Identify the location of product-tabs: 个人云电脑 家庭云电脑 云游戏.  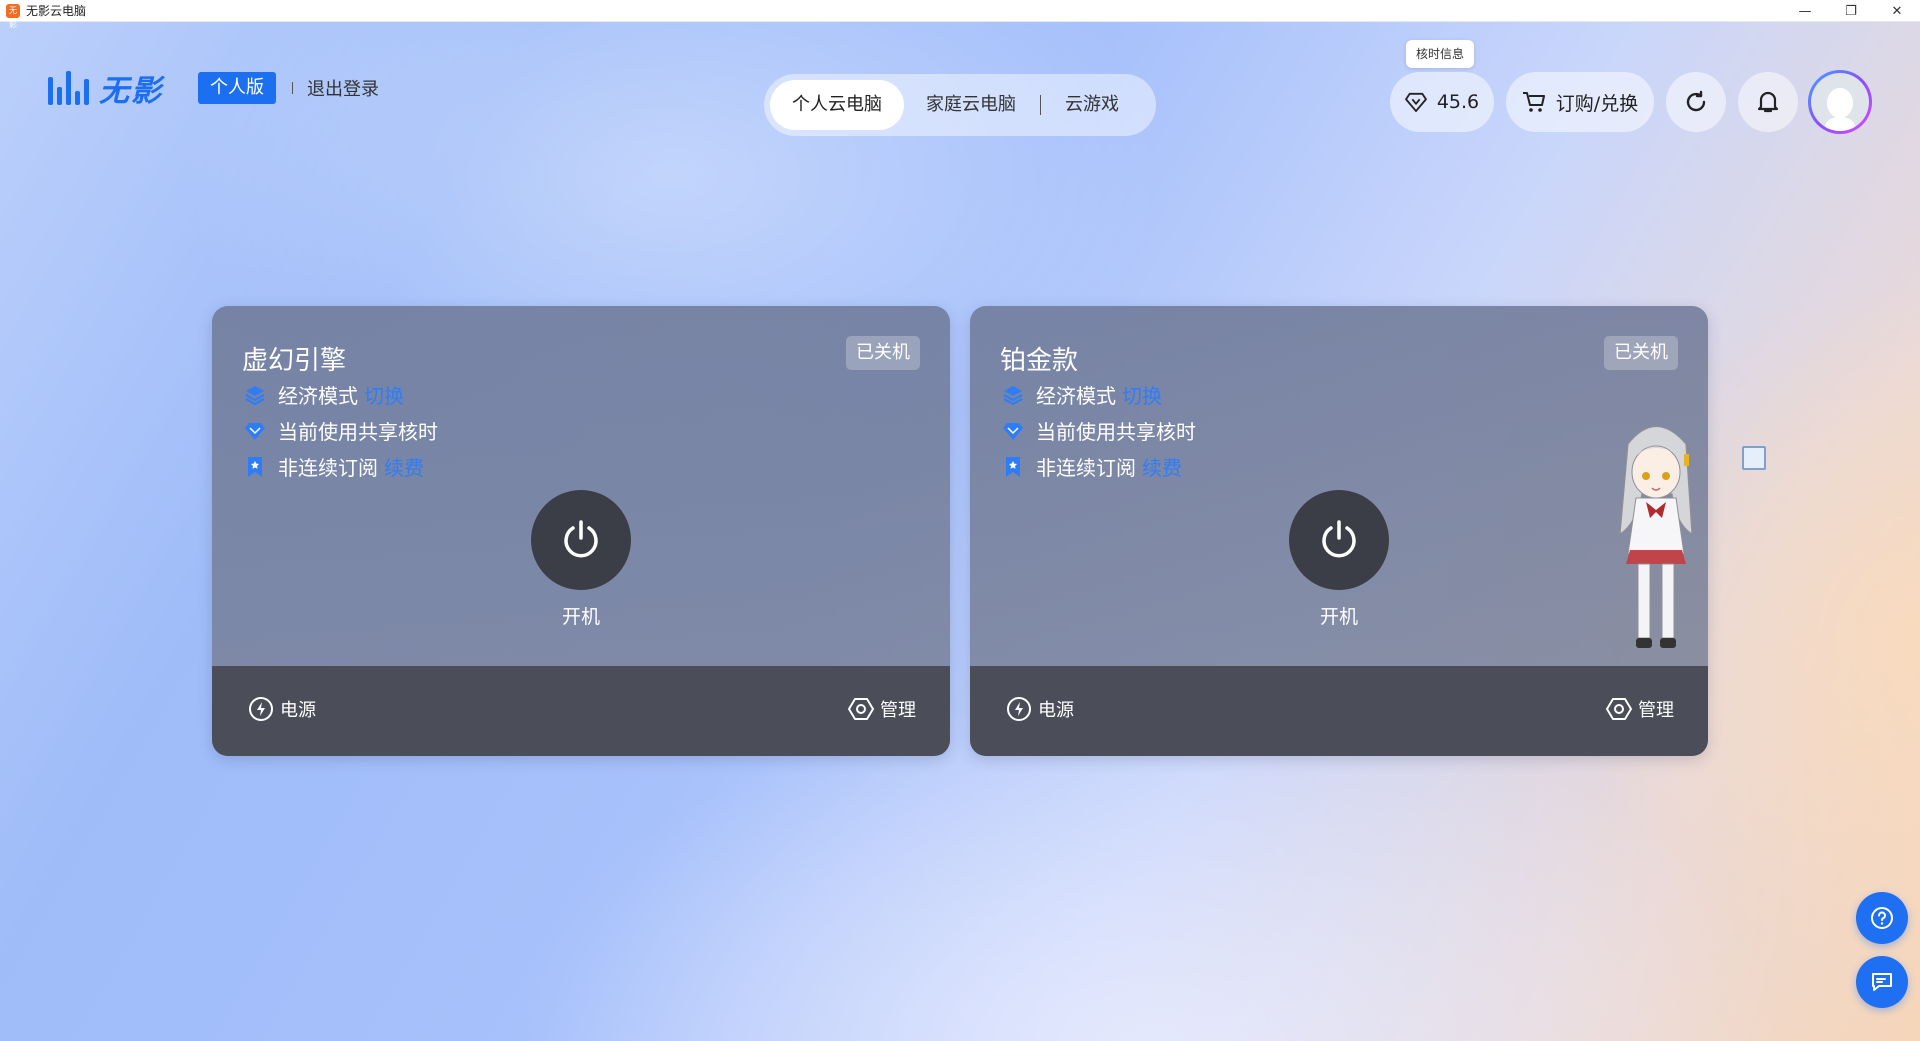
(960, 105).